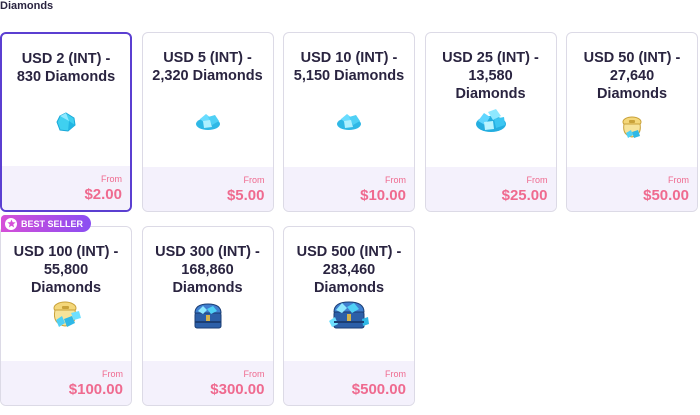 This screenshot has width=700, height=415. I want to click on product-title: USD 5 (INT) - 2,320 Diamonds, so click(207, 67).